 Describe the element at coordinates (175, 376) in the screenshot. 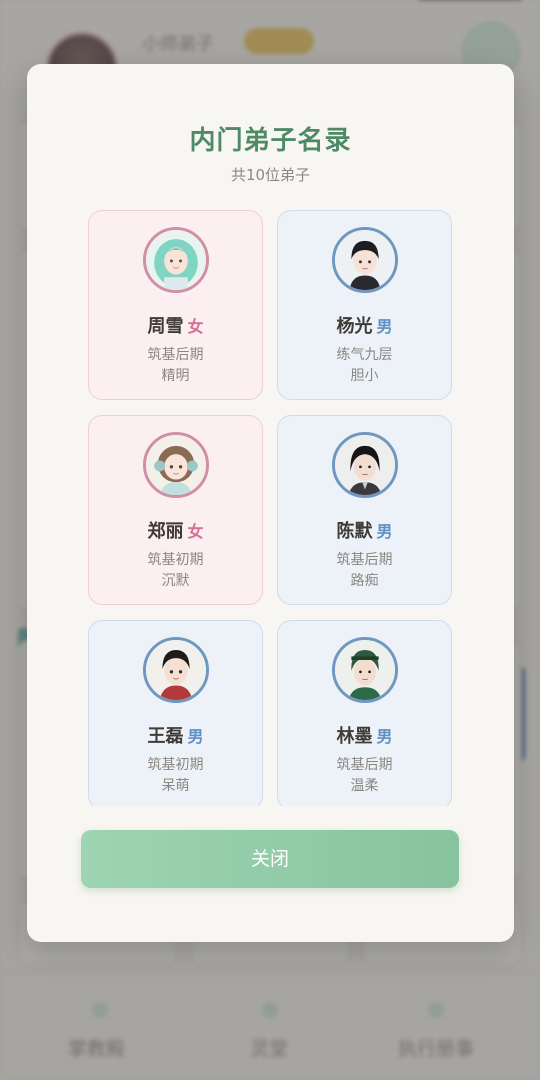

I see `personality-trait: 精明` at that location.